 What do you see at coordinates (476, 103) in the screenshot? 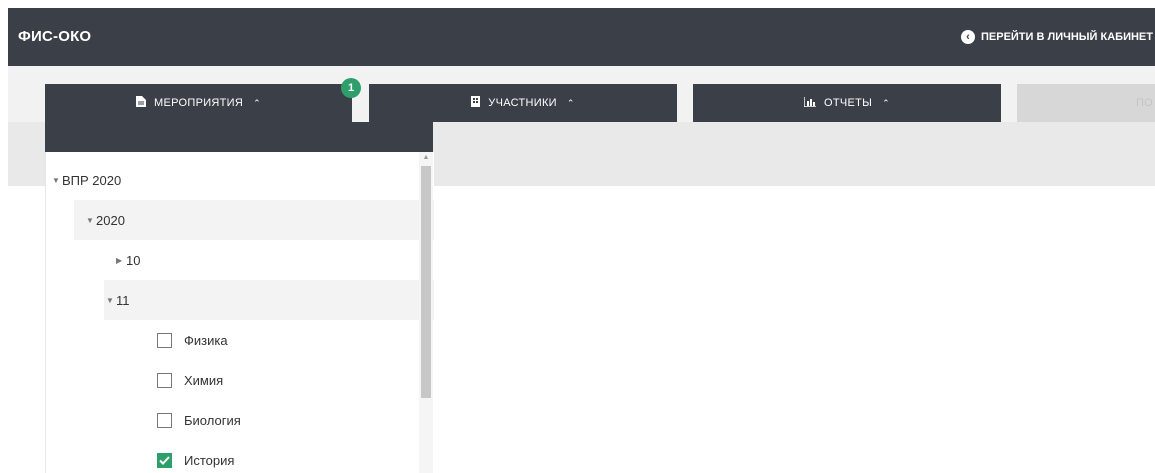
I see `building-icon` at bounding box center [476, 103].